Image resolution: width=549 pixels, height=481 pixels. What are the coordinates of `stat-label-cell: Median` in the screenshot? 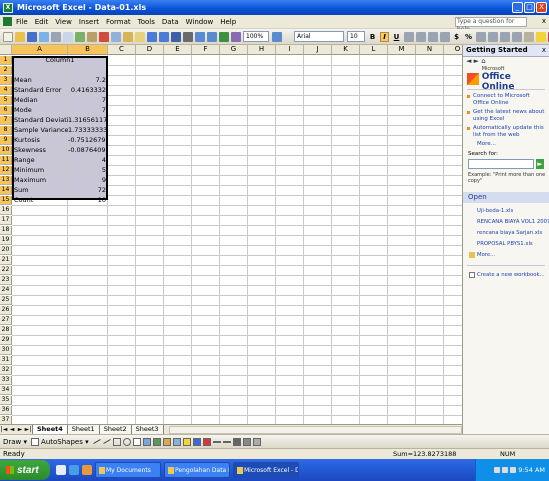 It's located at (40, 100).